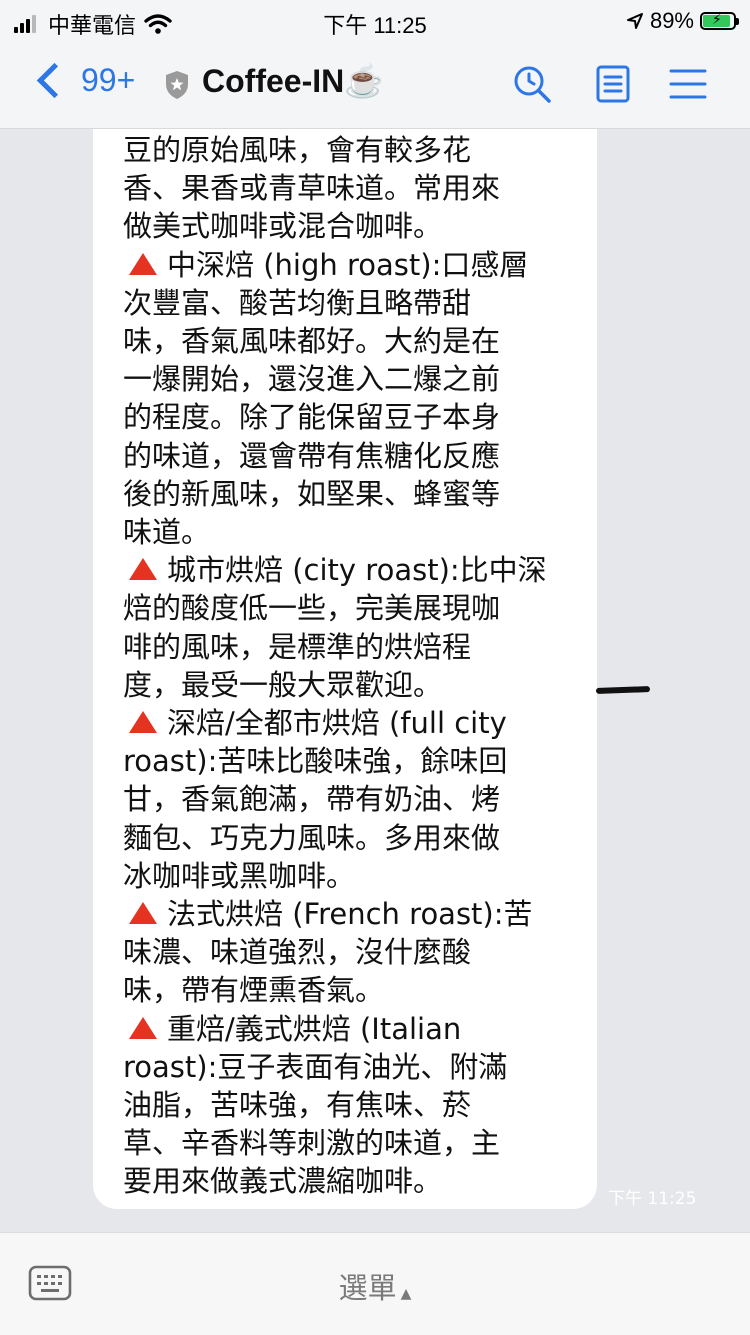 This screenshot has height=1335, width=750. I want to click on back-button: 99+, so click(85, 80).